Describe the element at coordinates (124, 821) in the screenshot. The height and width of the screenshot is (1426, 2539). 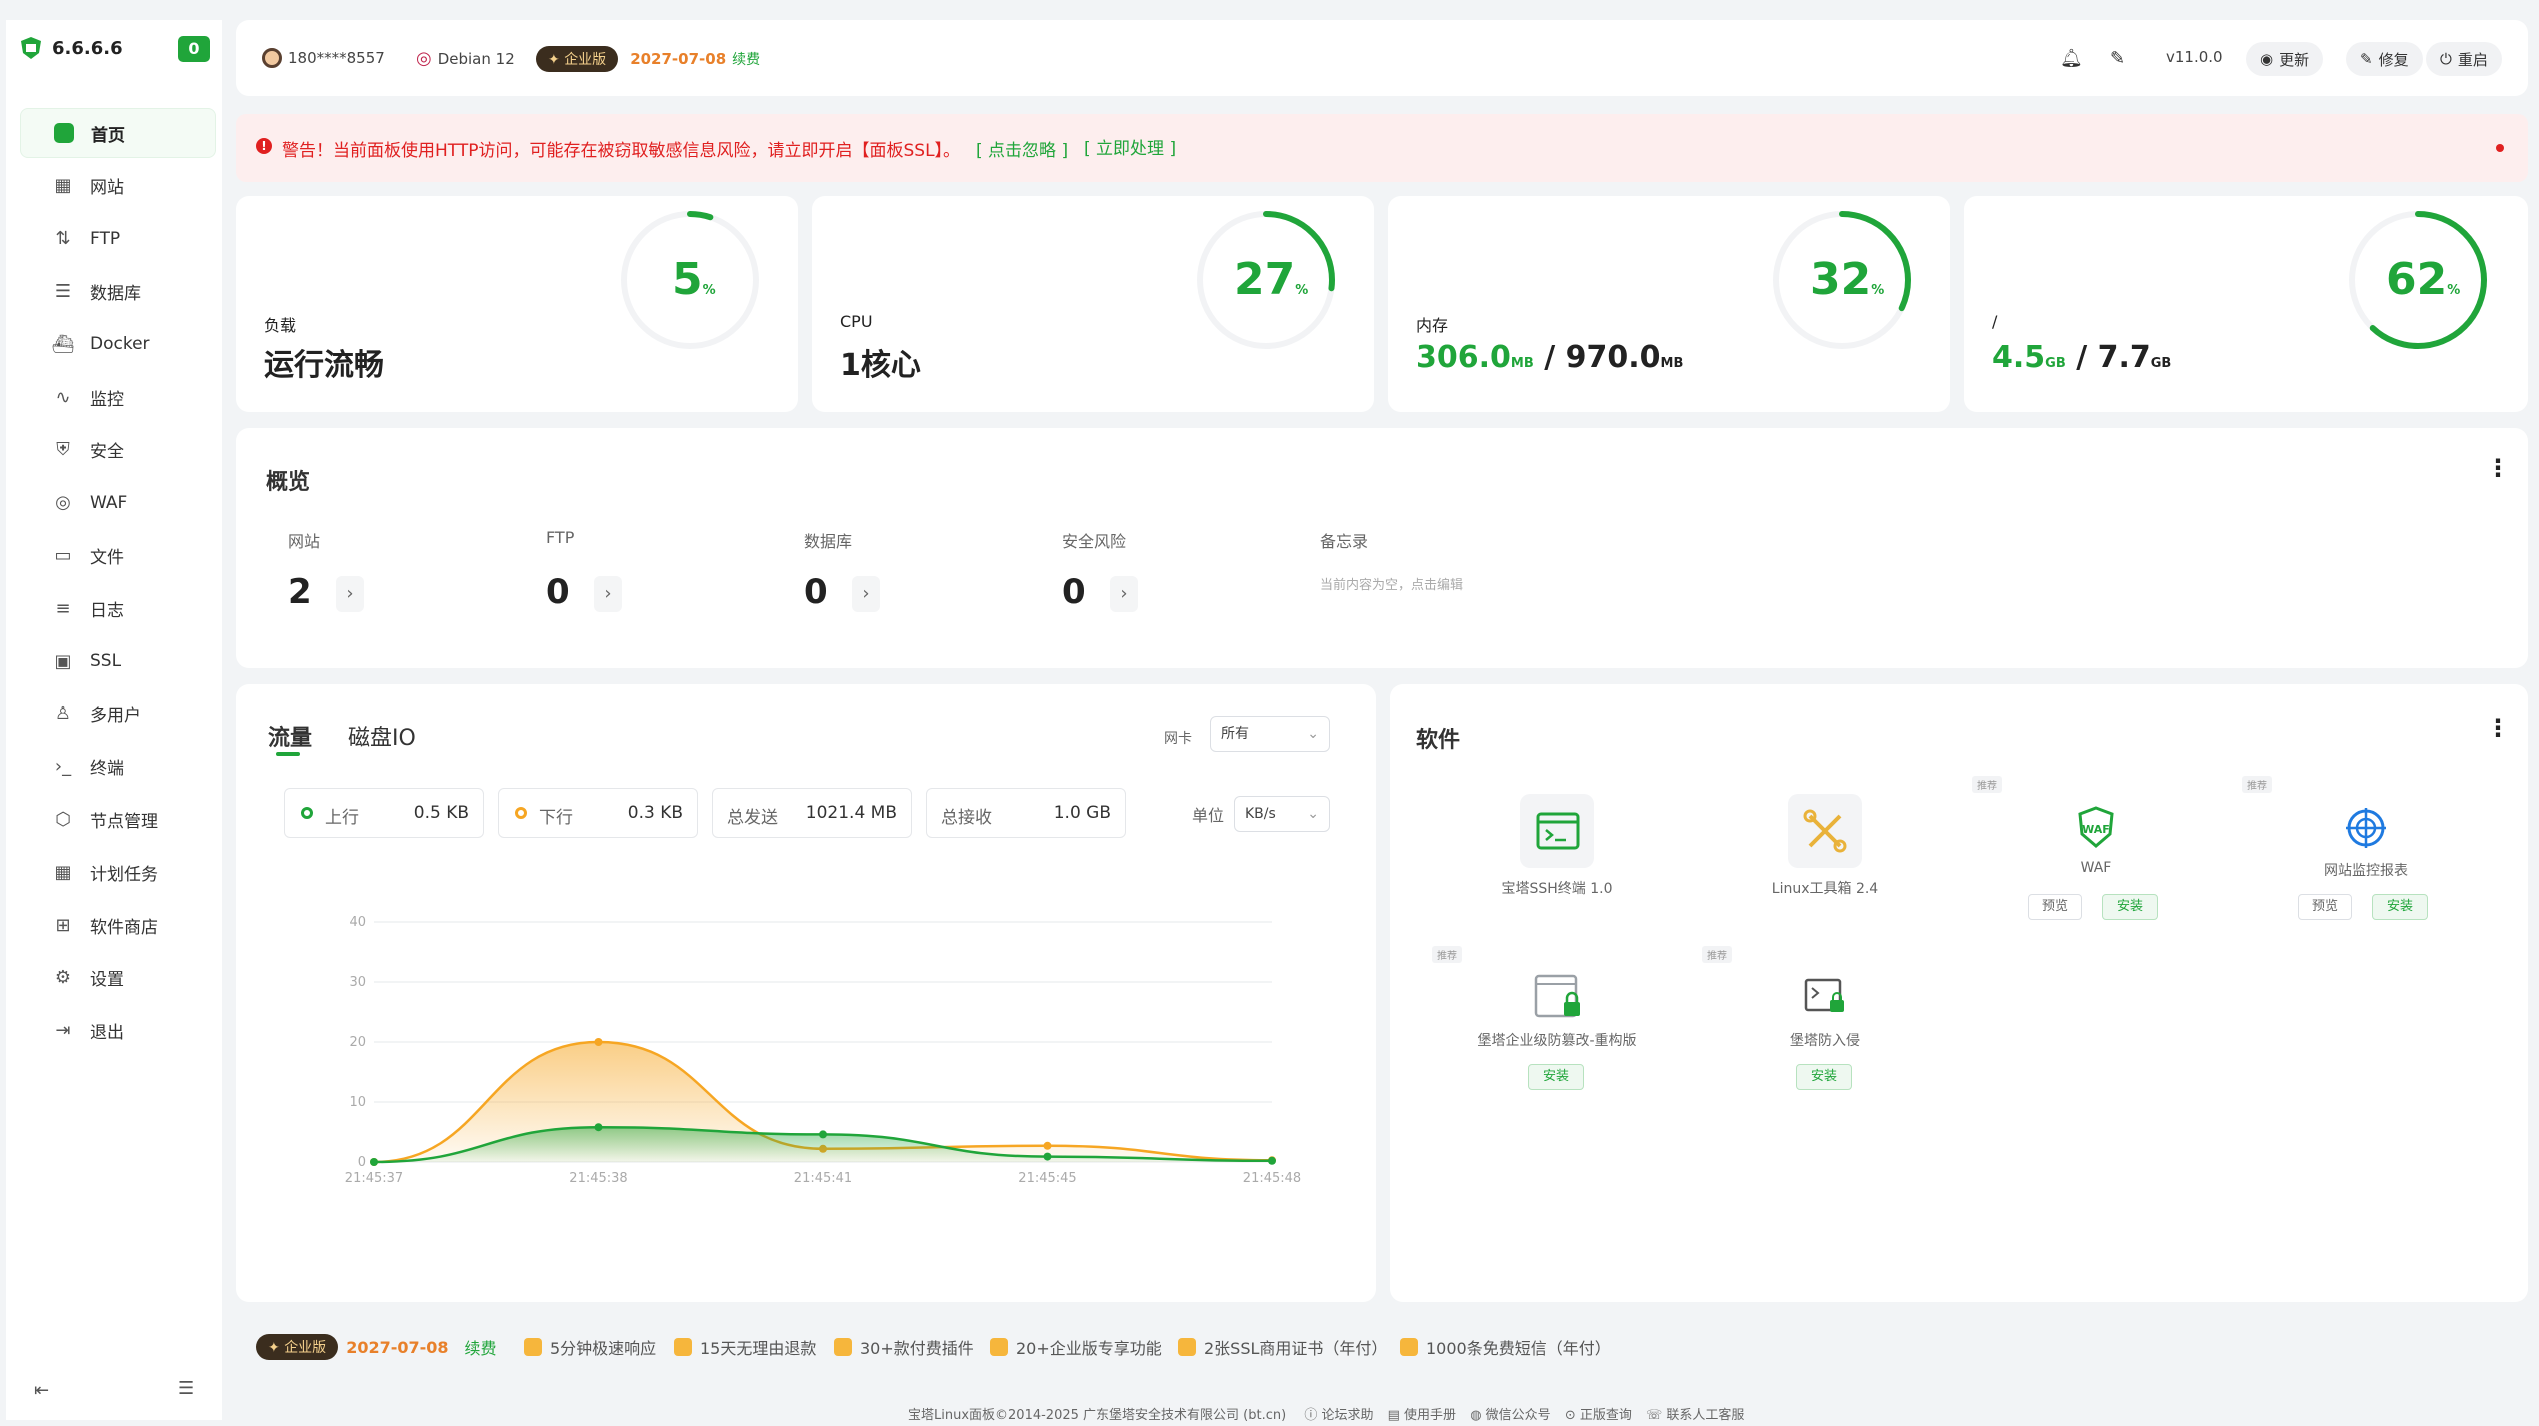
I see `sidebar-item-label: 节点管理` at that location.